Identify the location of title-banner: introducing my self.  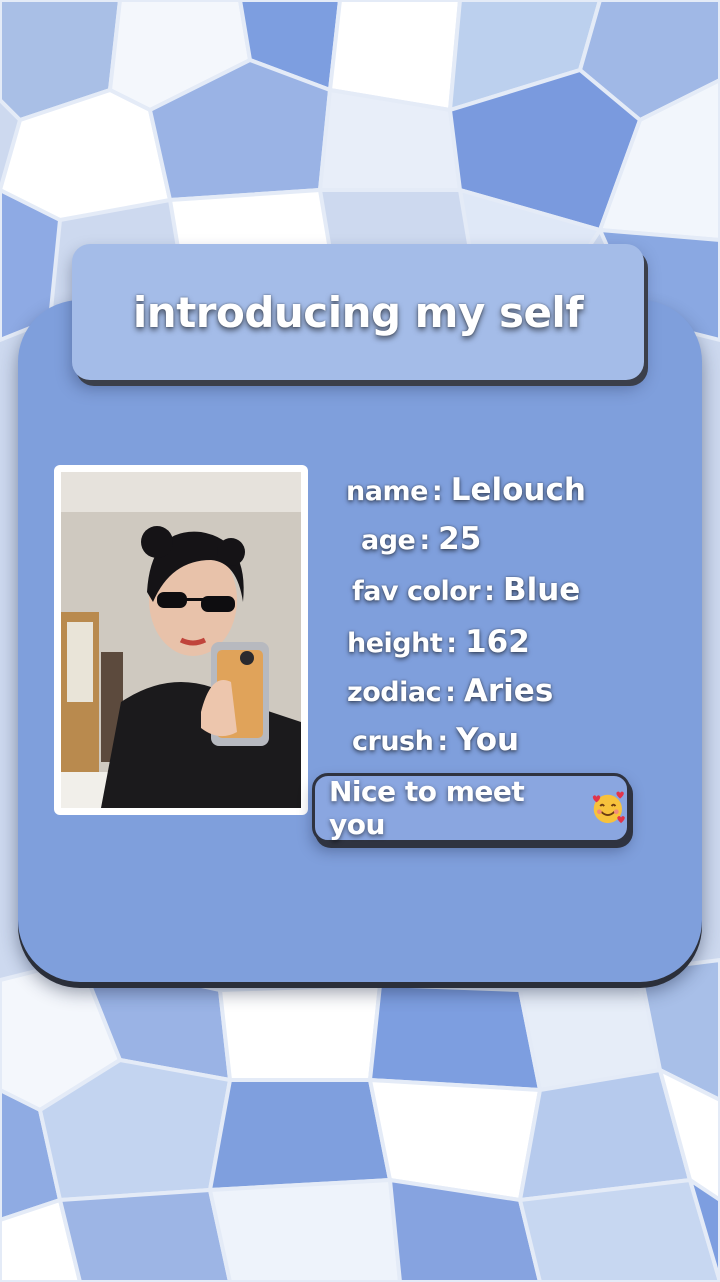
(358, 312).